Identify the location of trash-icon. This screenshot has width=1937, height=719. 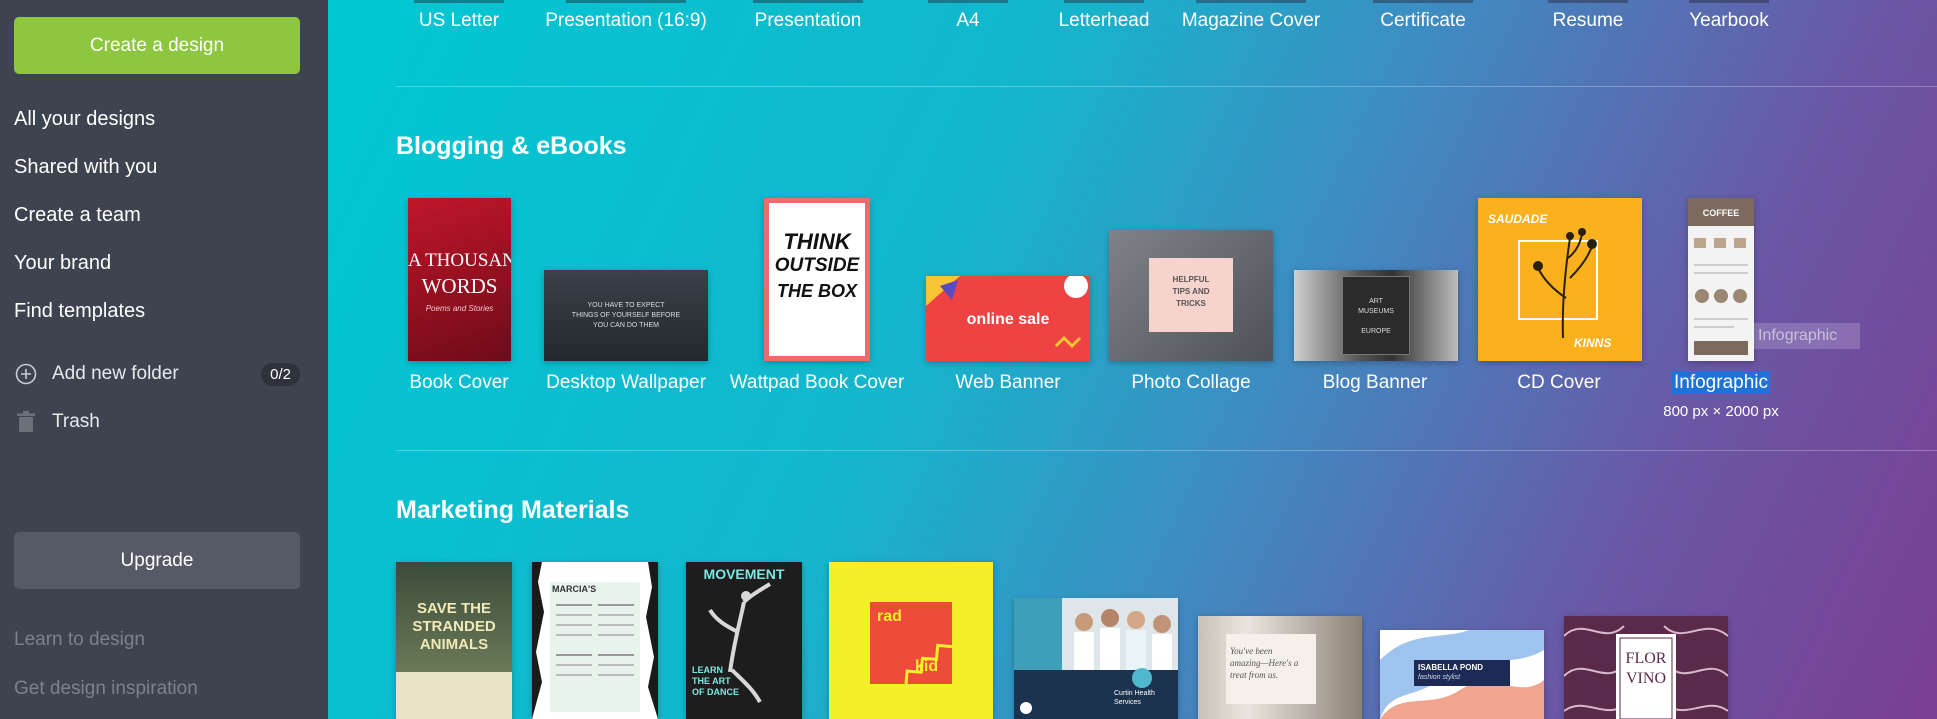
(26, 422).